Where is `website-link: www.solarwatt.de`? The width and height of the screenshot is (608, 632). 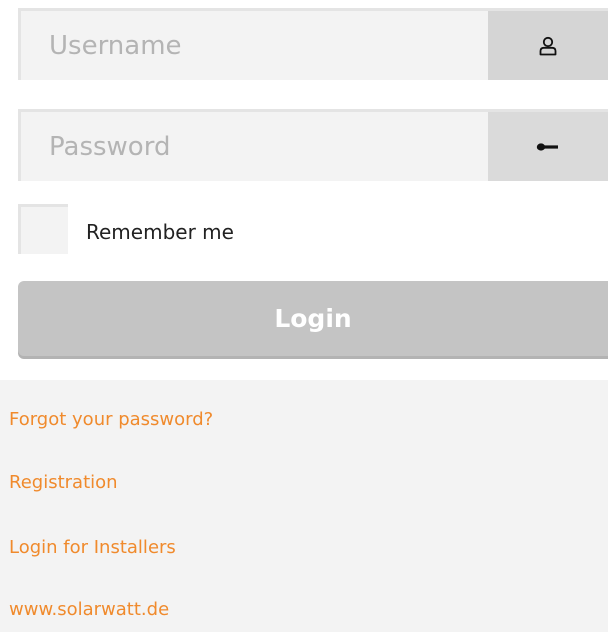
website-link: www.solarwatt.de is located at coordinates (89, 610).